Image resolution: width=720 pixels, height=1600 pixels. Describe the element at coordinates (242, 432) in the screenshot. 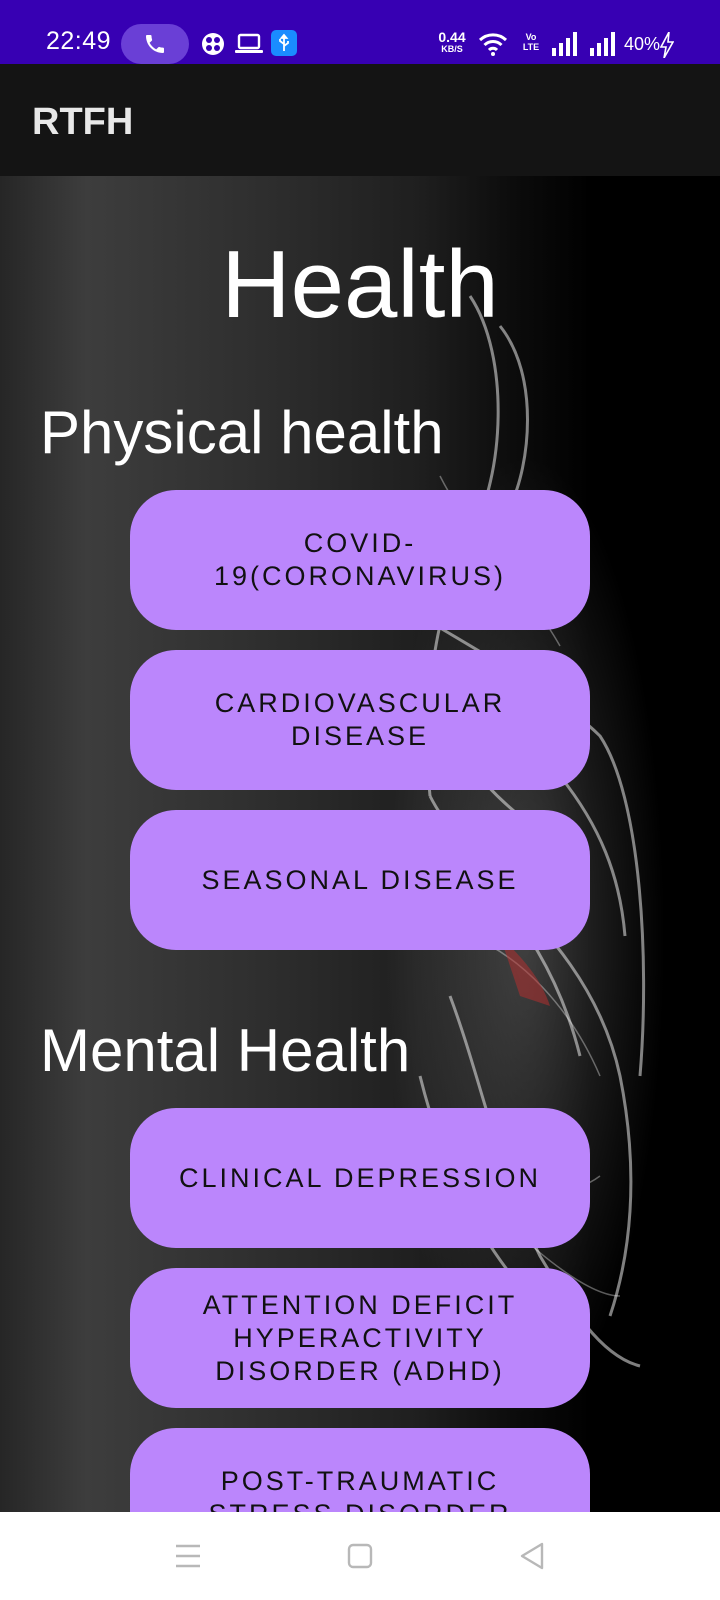

I see `physical-health-heading: Physical health` at that location.